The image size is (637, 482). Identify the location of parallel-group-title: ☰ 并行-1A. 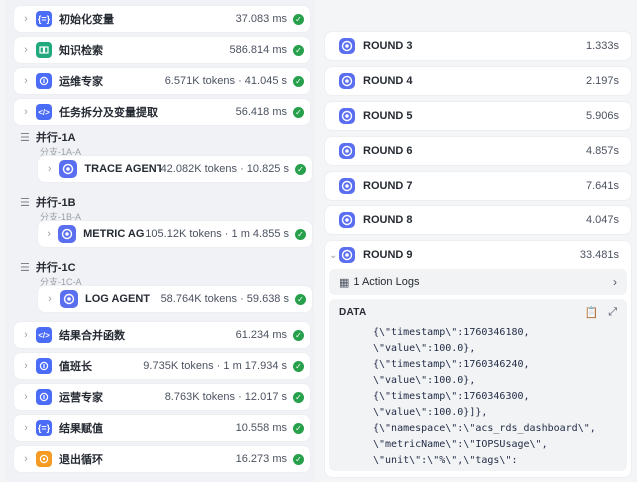
(48, 137).